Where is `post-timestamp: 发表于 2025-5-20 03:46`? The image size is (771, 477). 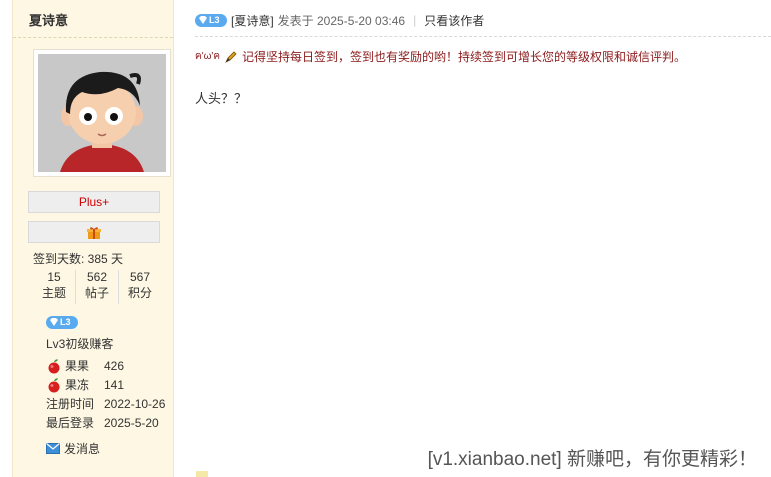
post-timestamp: 发表于 2025-5-20 03:46 is located at coordinates (341, 20).